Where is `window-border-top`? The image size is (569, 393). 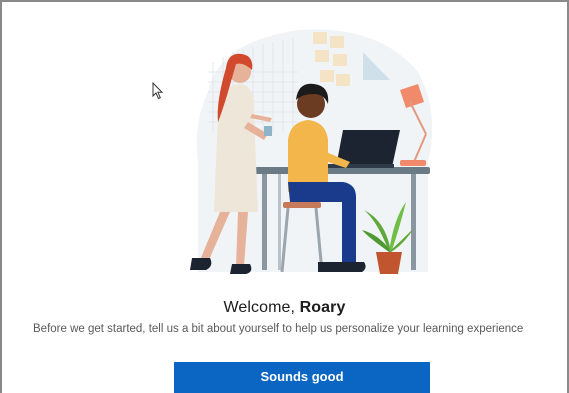 window-border-top is located at coordinates (284, 1).